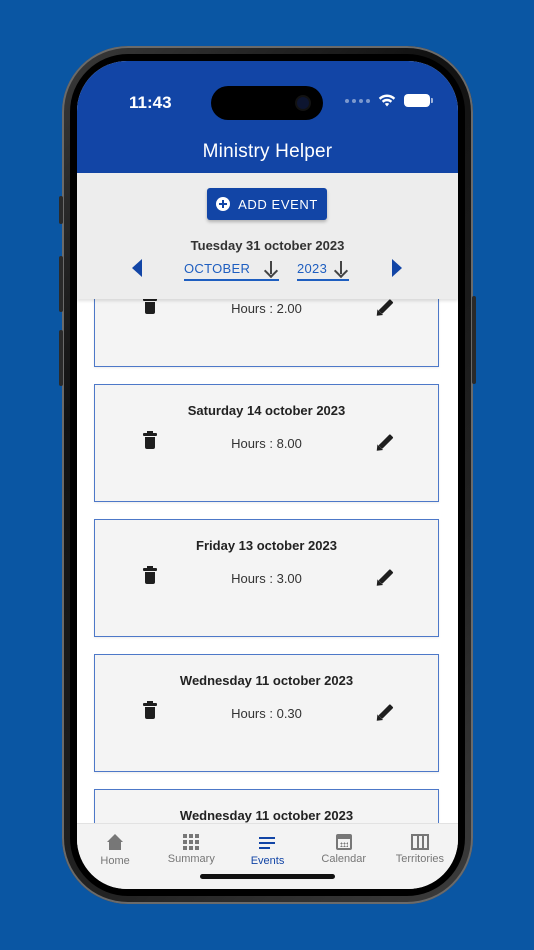 The width and height of the screenshot is (534, 950). What do you see at coordinates (61, 358) in the screenshot?
I see `volume-down-button` at bounding box center [61, 358].